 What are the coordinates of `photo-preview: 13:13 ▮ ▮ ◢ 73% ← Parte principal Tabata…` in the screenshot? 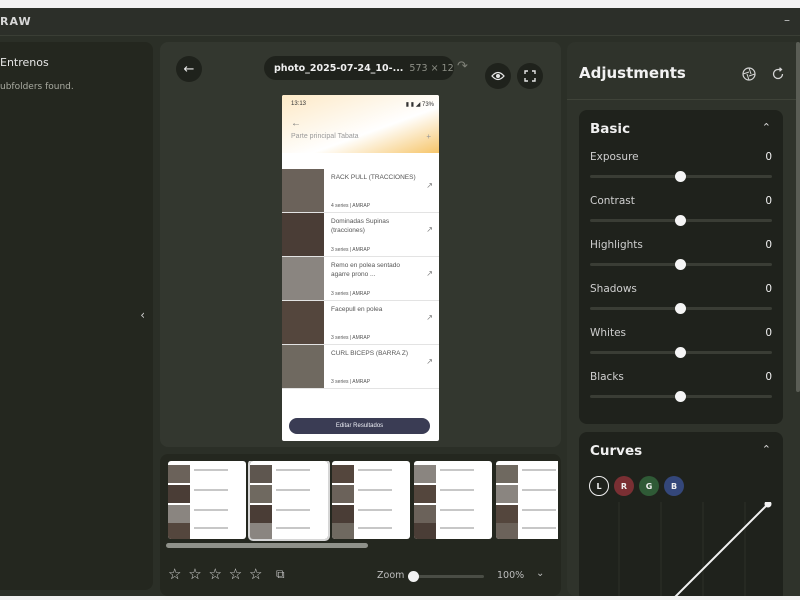 It's located at (360, 268).